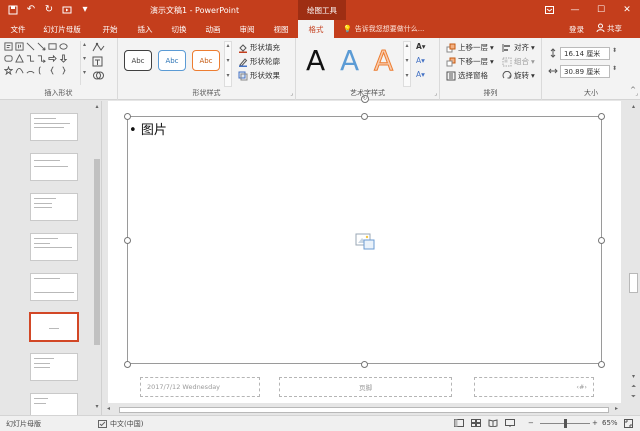 Image resolution: width=640 pixels, height=431 pixels. What do you see at coordinates (52, 58) in the screenshot?
I see `right-arrow-shape-icon` at bounding box center [52, 58].